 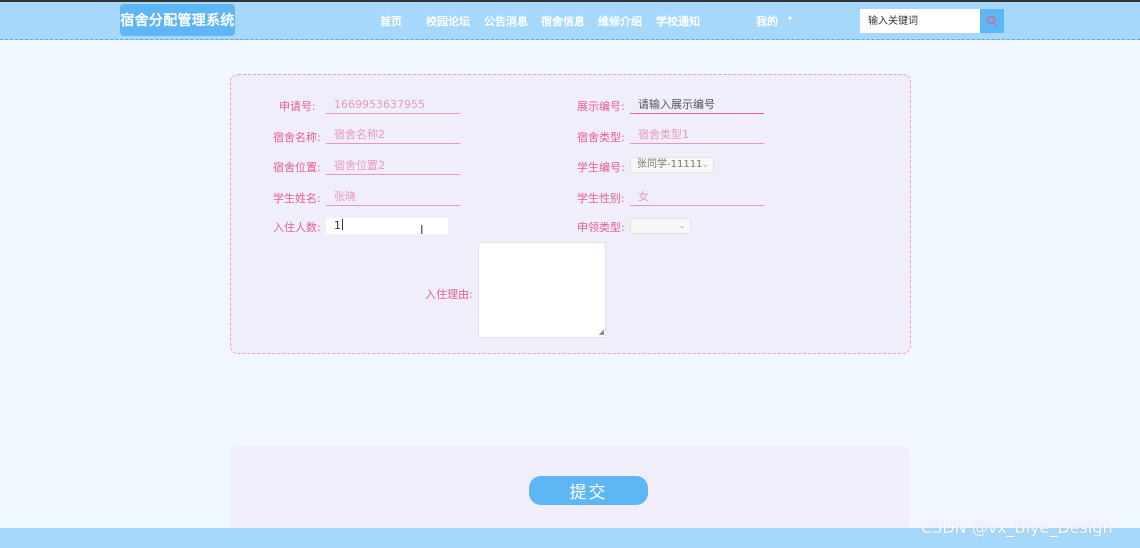 I want to click on student-gender-label: 学生性别:, so click(x=601, y=198).